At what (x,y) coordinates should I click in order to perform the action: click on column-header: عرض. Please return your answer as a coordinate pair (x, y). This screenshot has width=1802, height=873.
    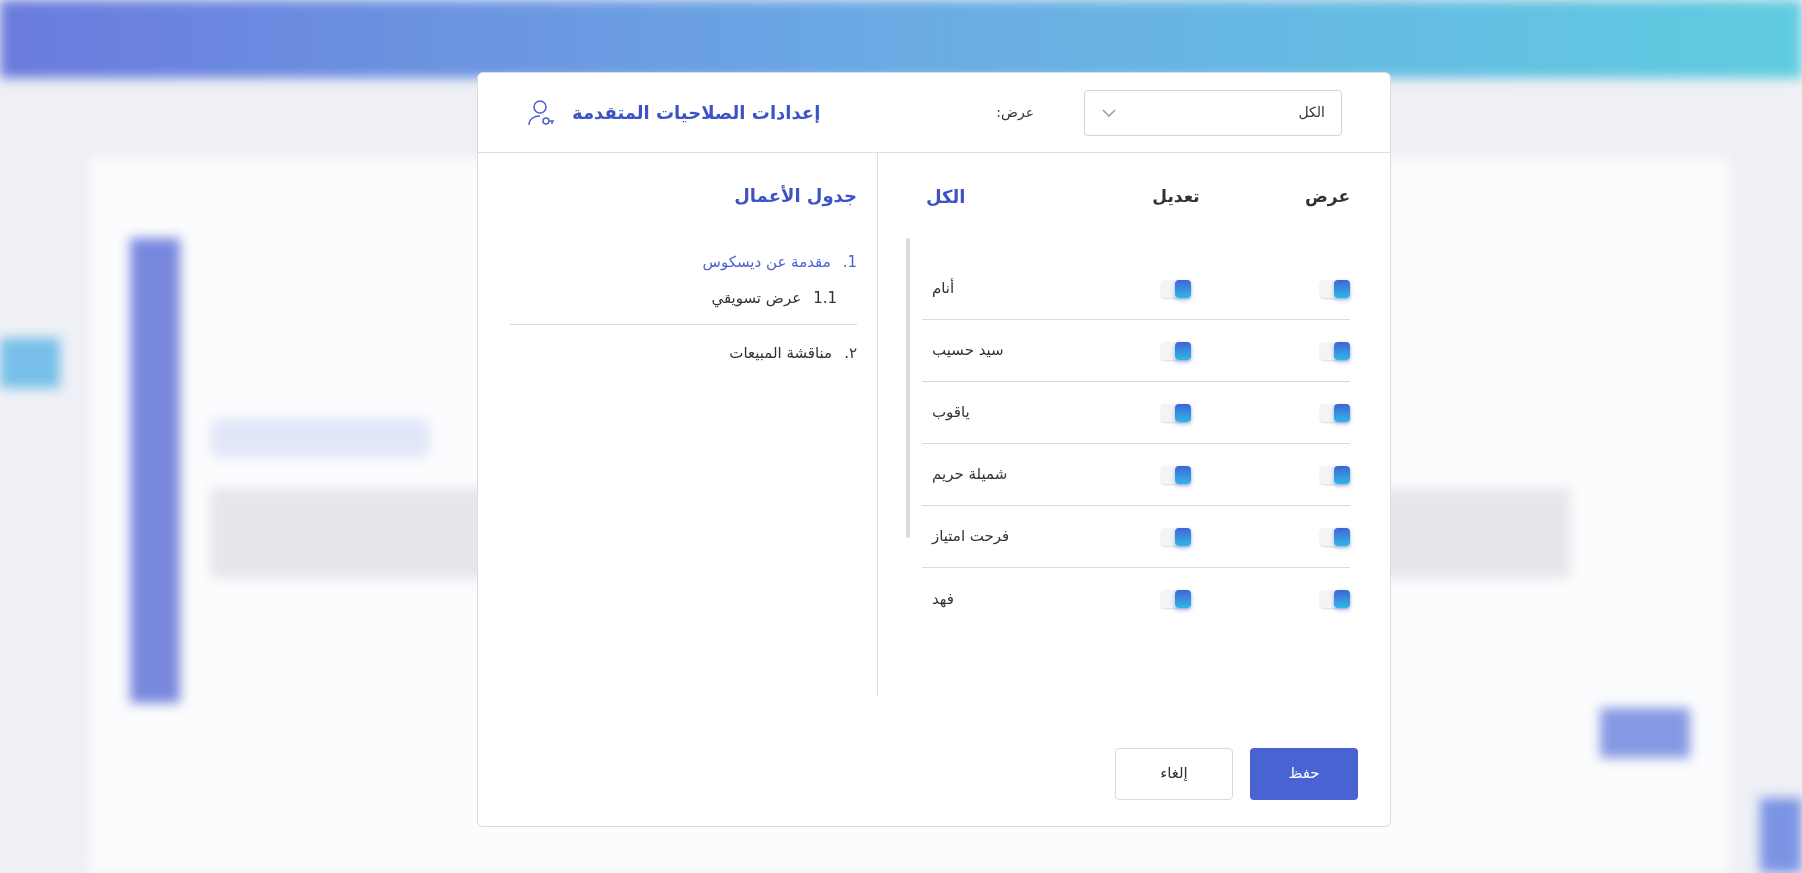
    Looking at the image, I should click on (1326, 196).